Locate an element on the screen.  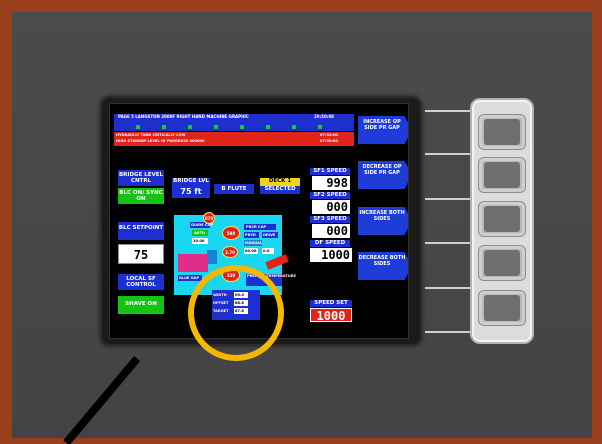
glue-gap-label: GLUE GAP is located at coordinates (189, 278).